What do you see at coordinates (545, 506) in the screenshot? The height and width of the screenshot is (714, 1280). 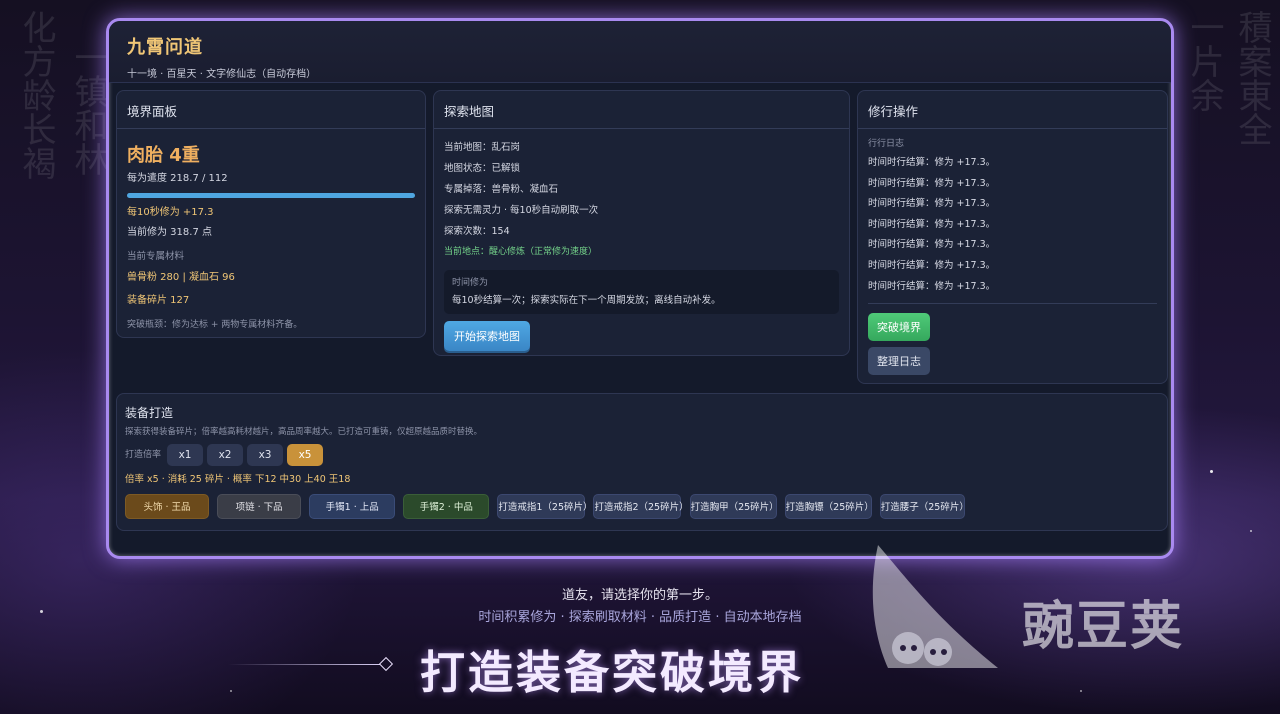 I see `forge-ring-1-button: 打造戒指1（25碎片）` at bounding box center [545, 506].